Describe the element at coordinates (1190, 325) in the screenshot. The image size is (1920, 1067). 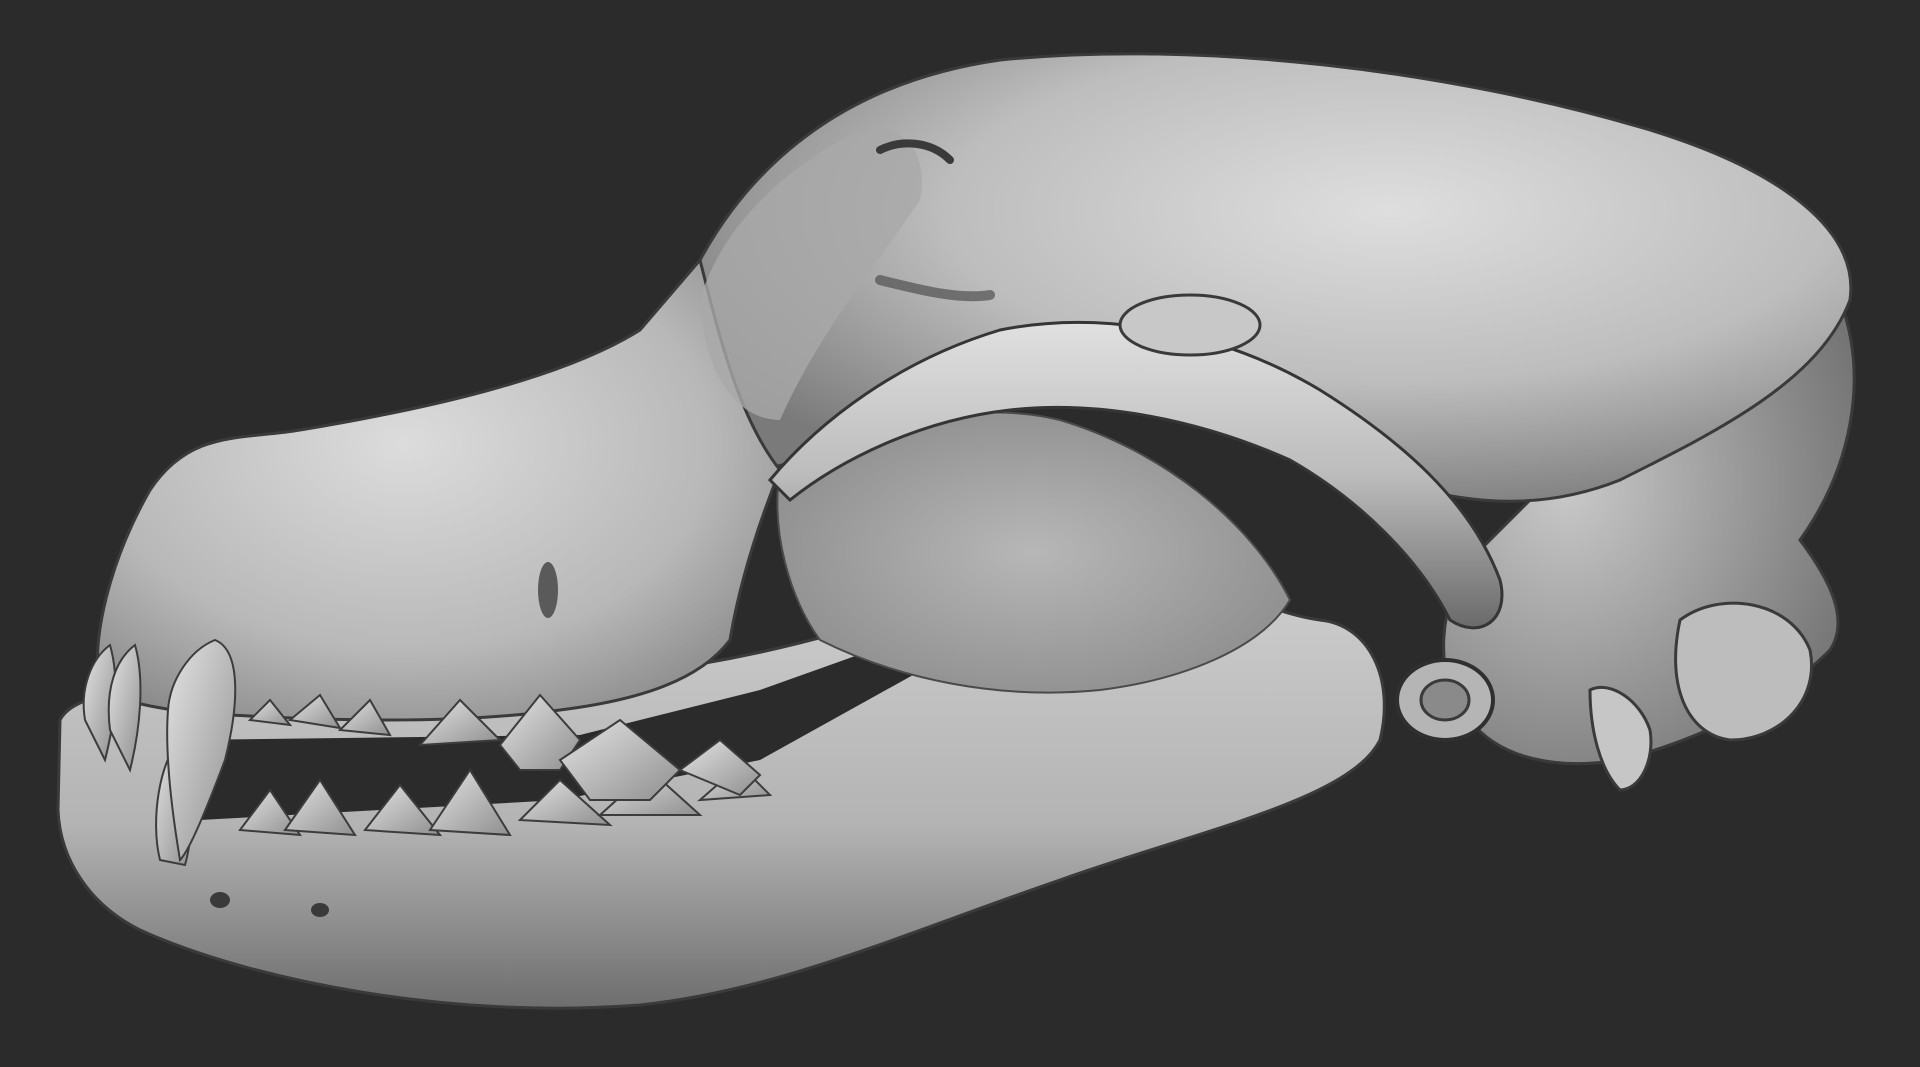
I see `postorbital-process` at that location.